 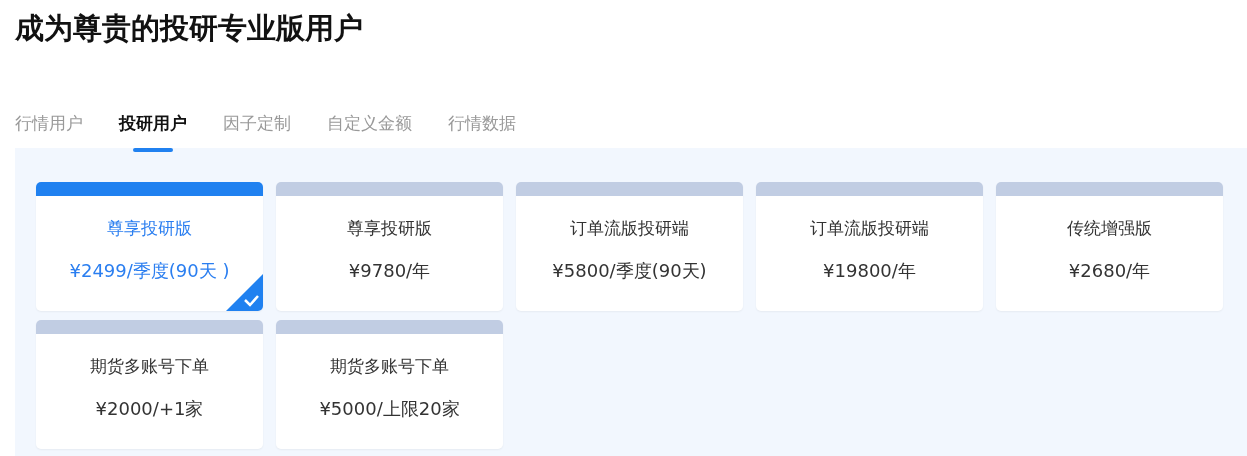 I want to click on plan-card: 尊享投研版 ¥9780/年, so click(x=389, y=246).